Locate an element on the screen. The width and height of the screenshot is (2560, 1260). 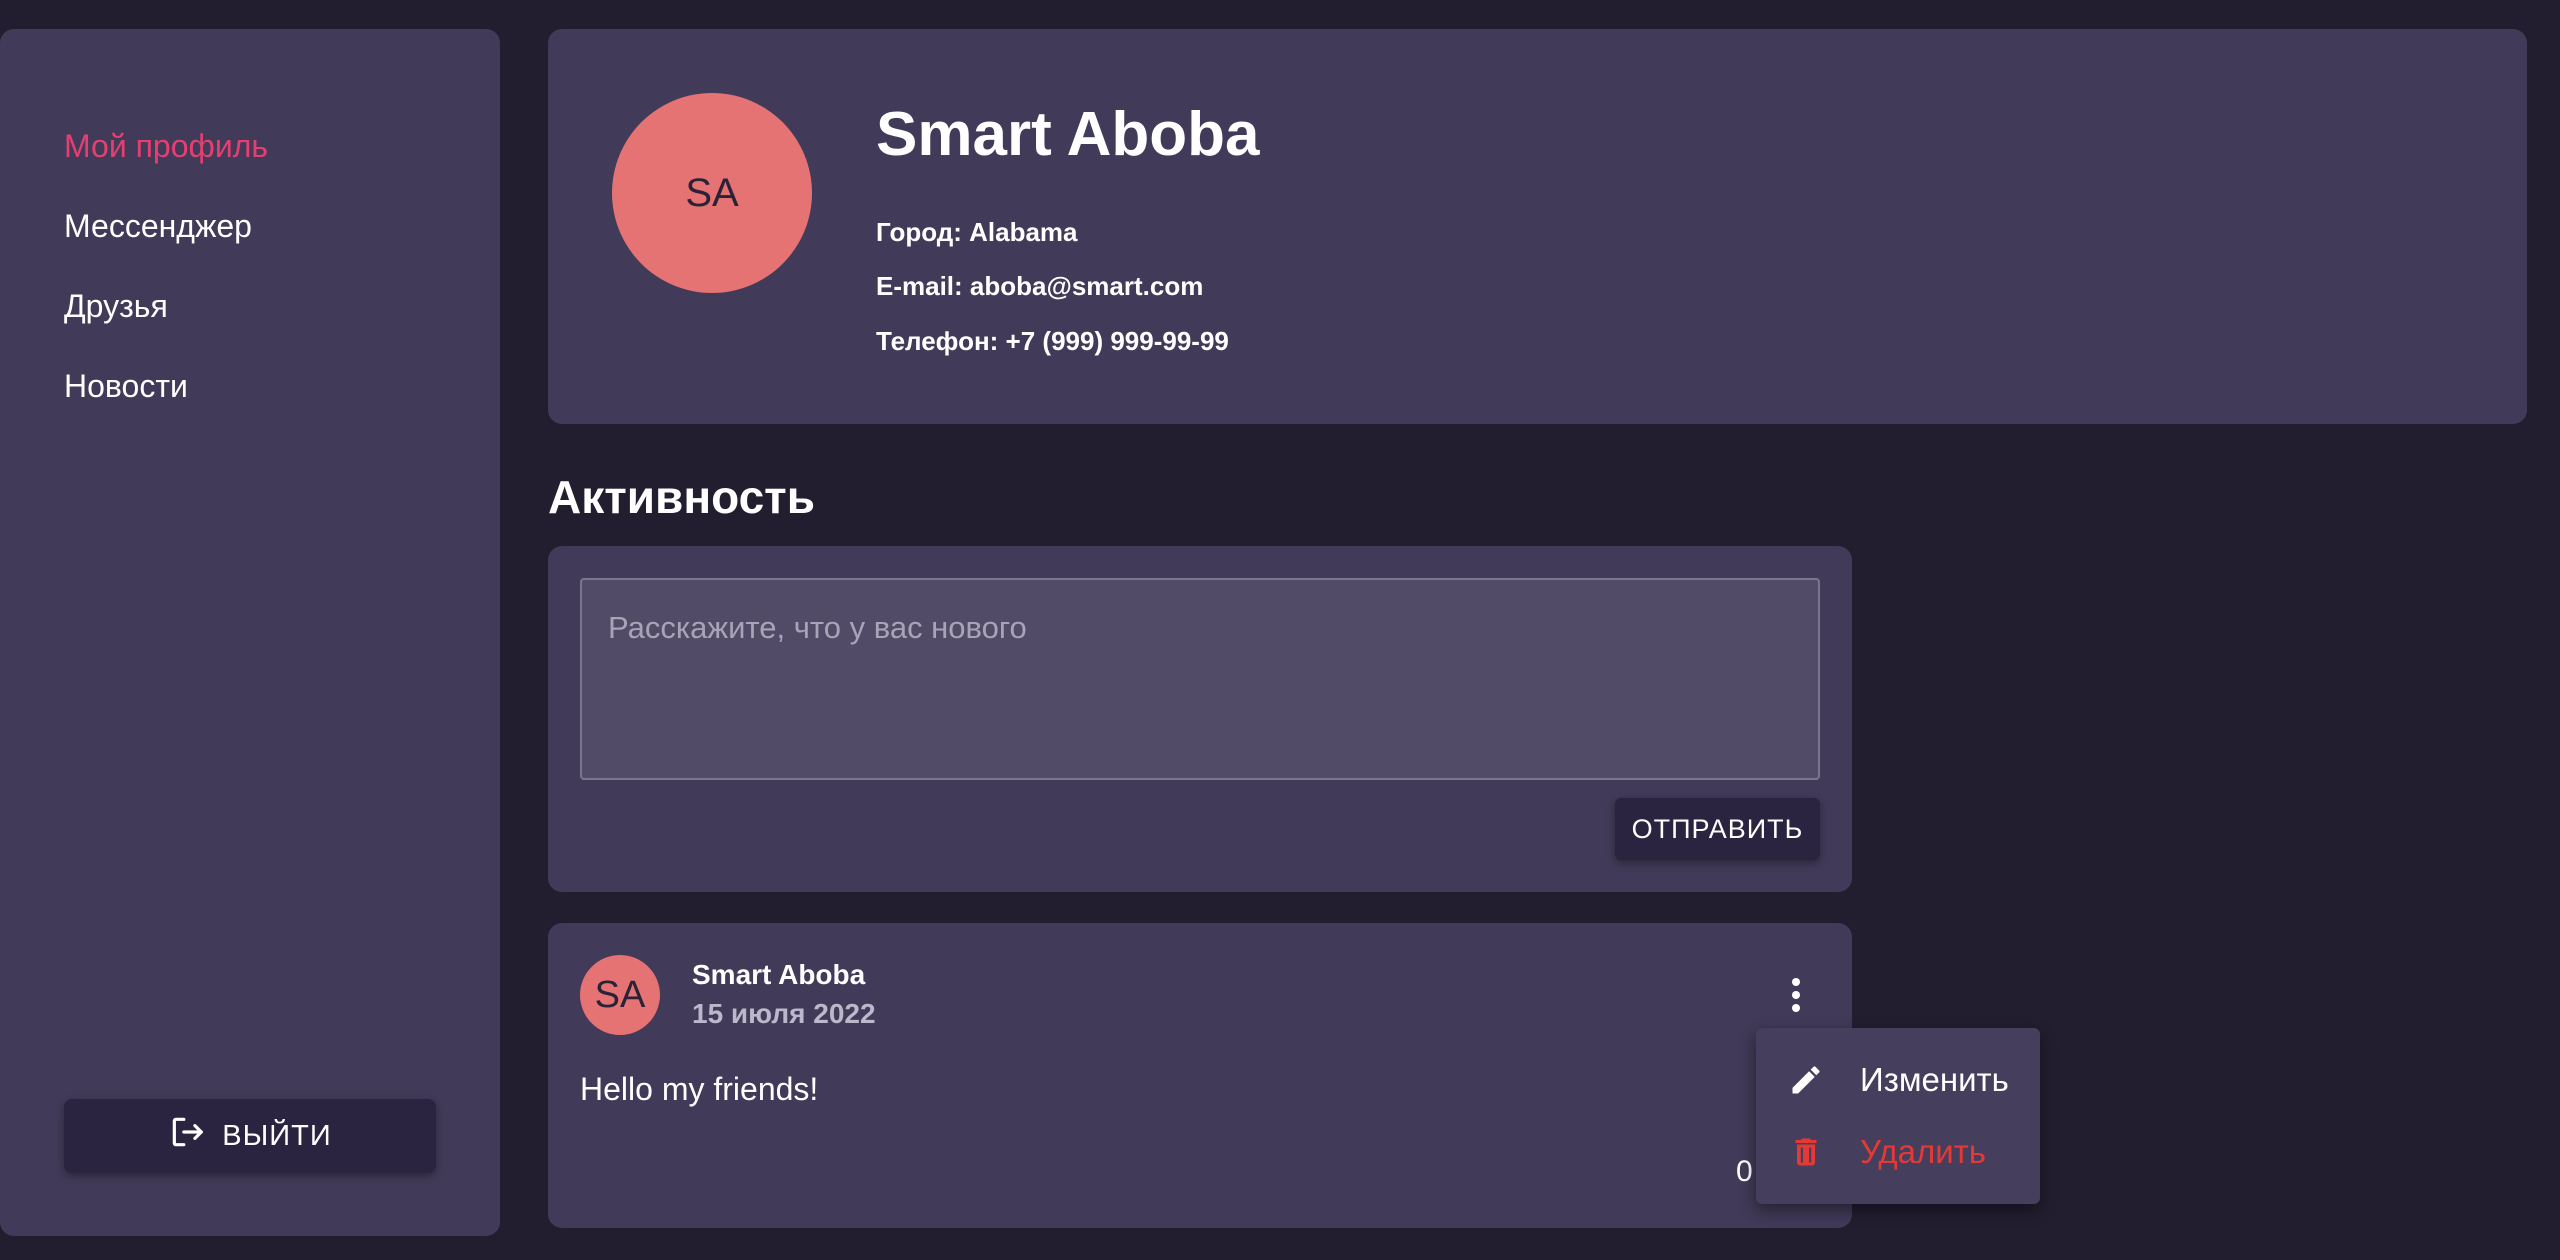
menu-item-delete-label: Удалить is located at coordinates (1923, 1151).